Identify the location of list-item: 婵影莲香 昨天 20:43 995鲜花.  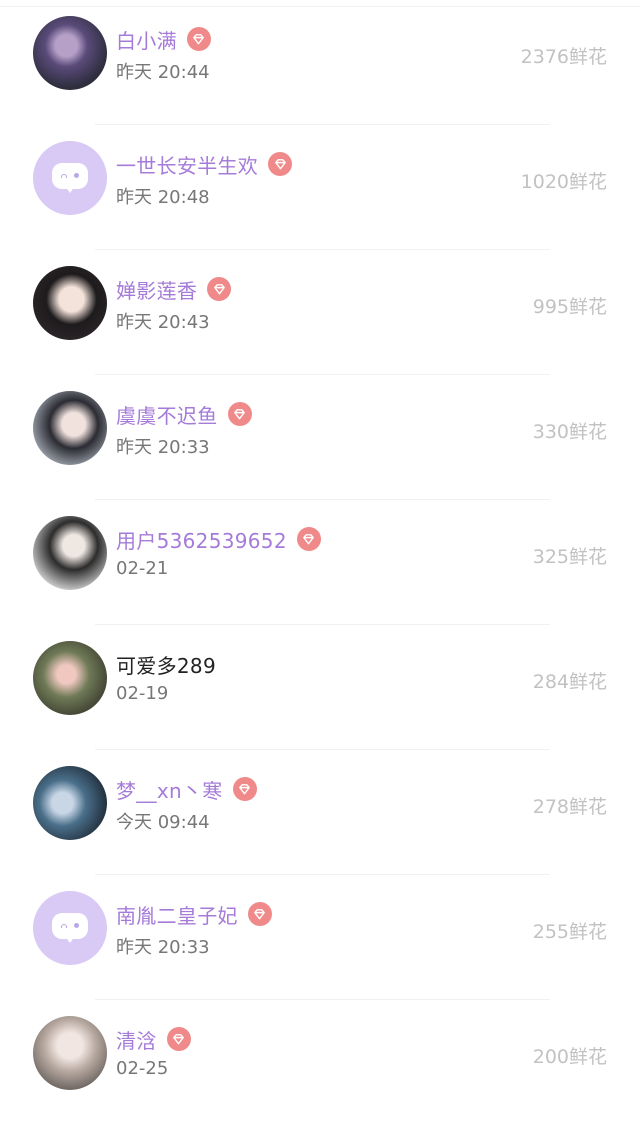
(320, 312).